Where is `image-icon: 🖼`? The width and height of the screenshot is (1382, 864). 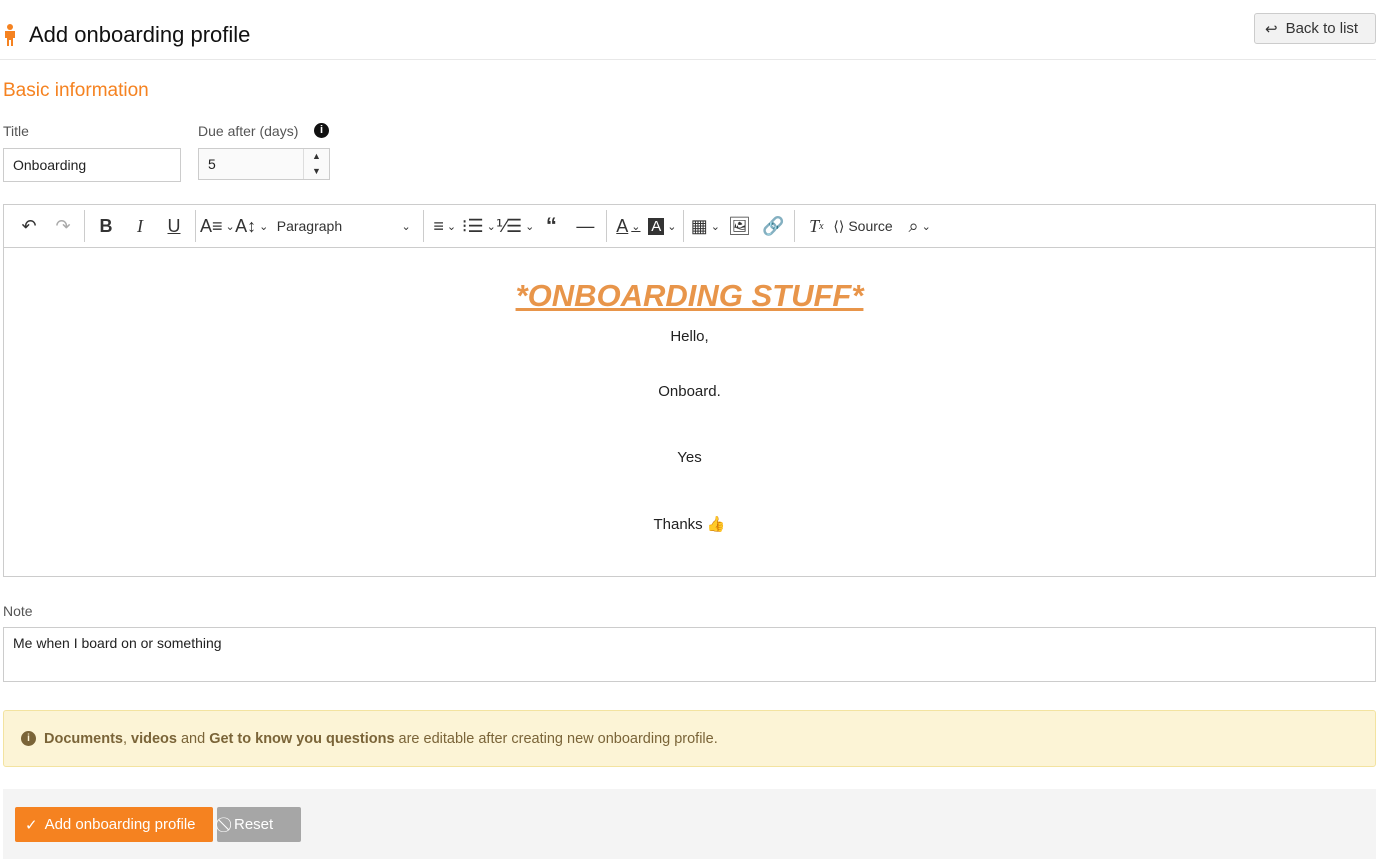 image-icon: 🖼 is located at coordinates (739, 226).